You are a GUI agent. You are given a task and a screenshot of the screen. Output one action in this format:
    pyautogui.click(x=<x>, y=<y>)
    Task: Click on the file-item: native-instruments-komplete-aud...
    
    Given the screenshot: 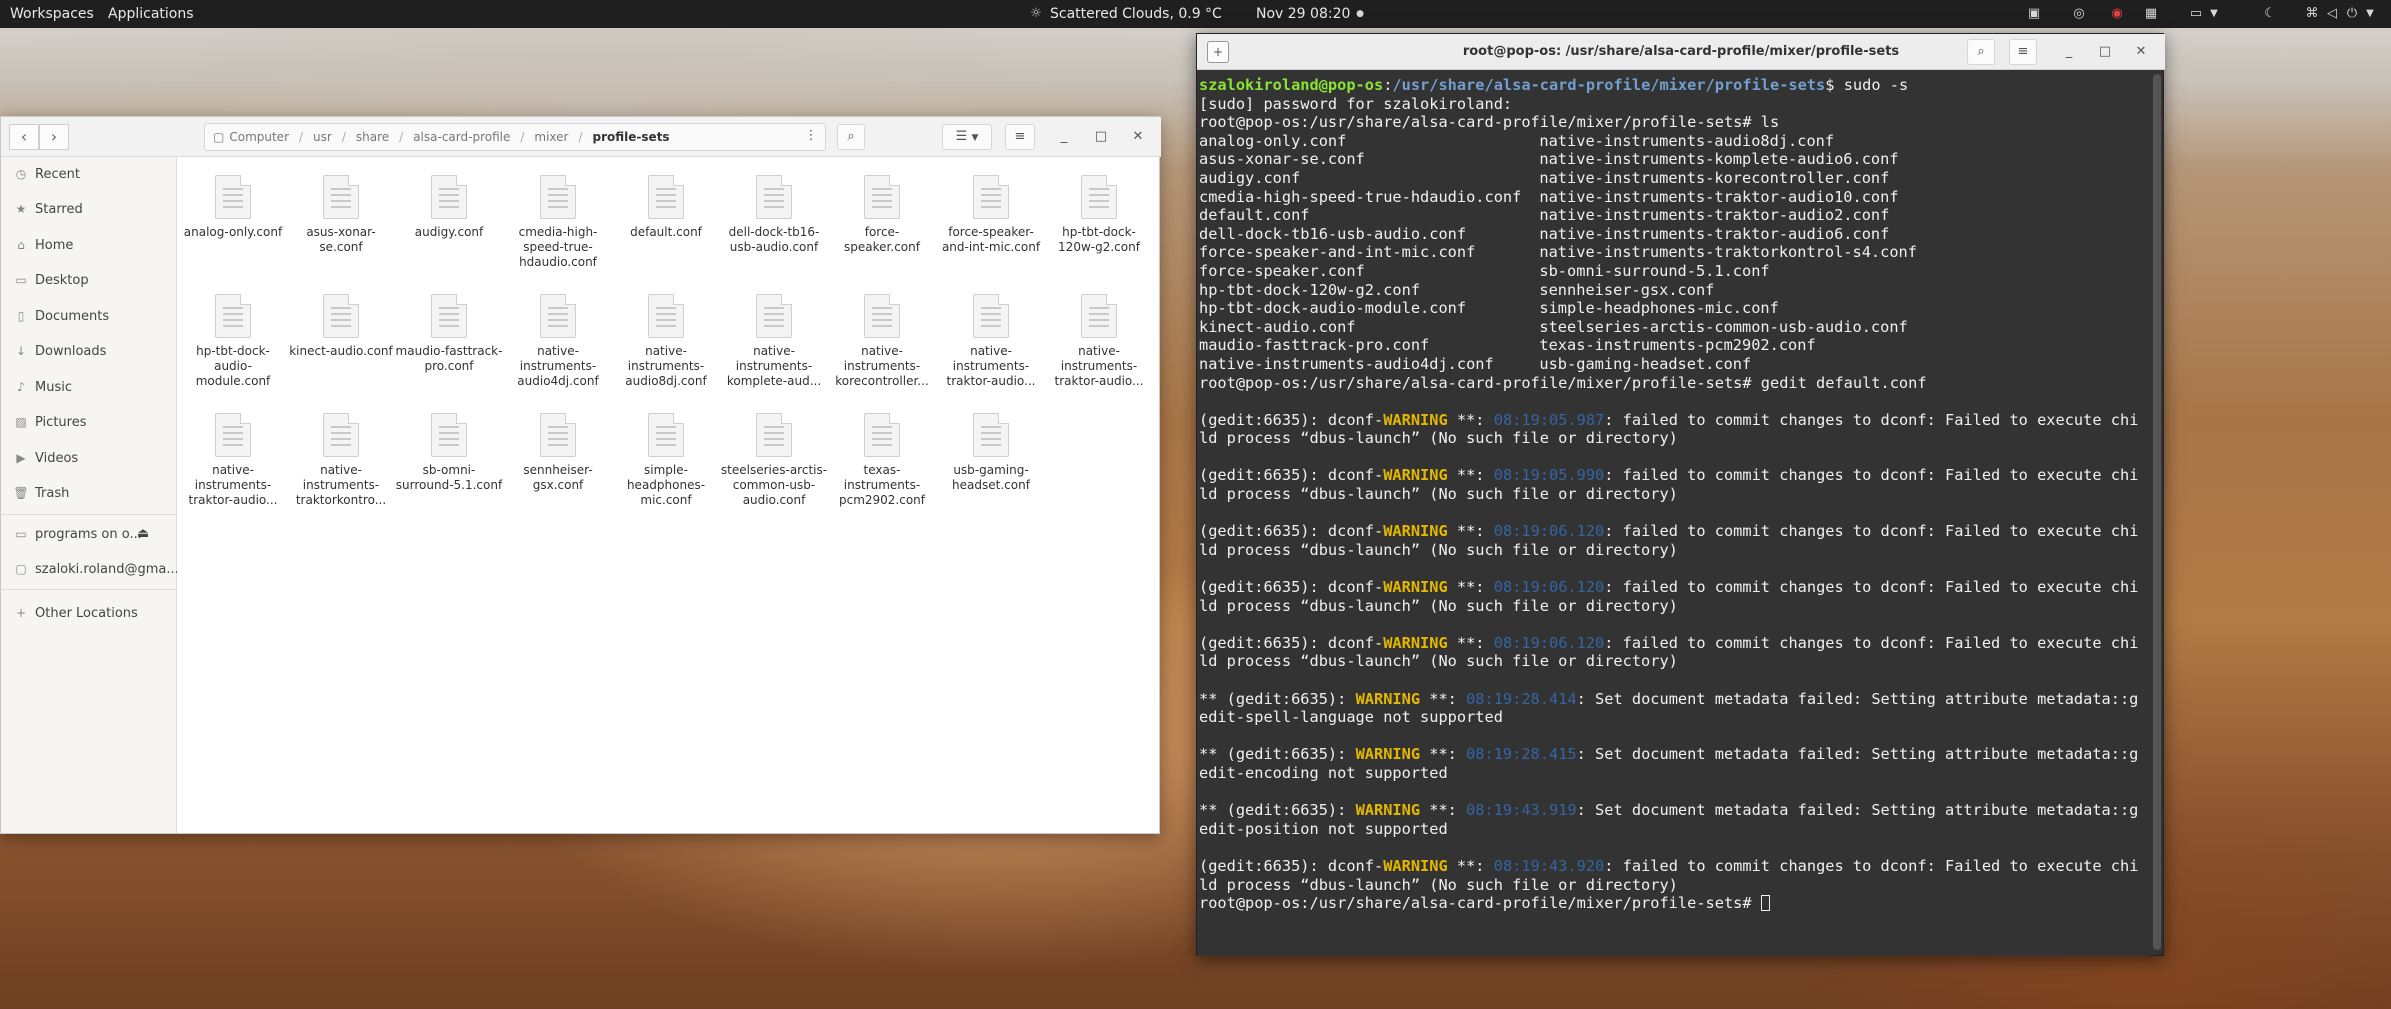 What is the action you would take?
    pyautogui.click(x=774, y=343)
    